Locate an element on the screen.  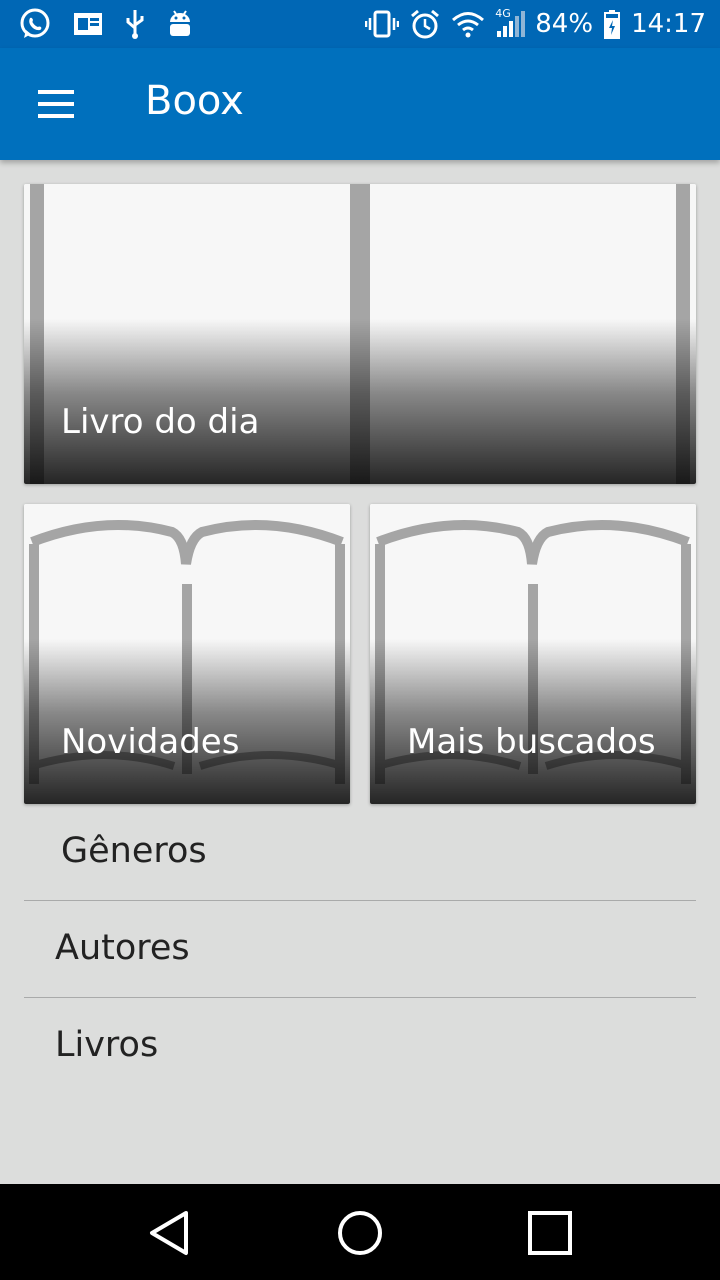
cast-message-icon is located at coordinates (88, 24).